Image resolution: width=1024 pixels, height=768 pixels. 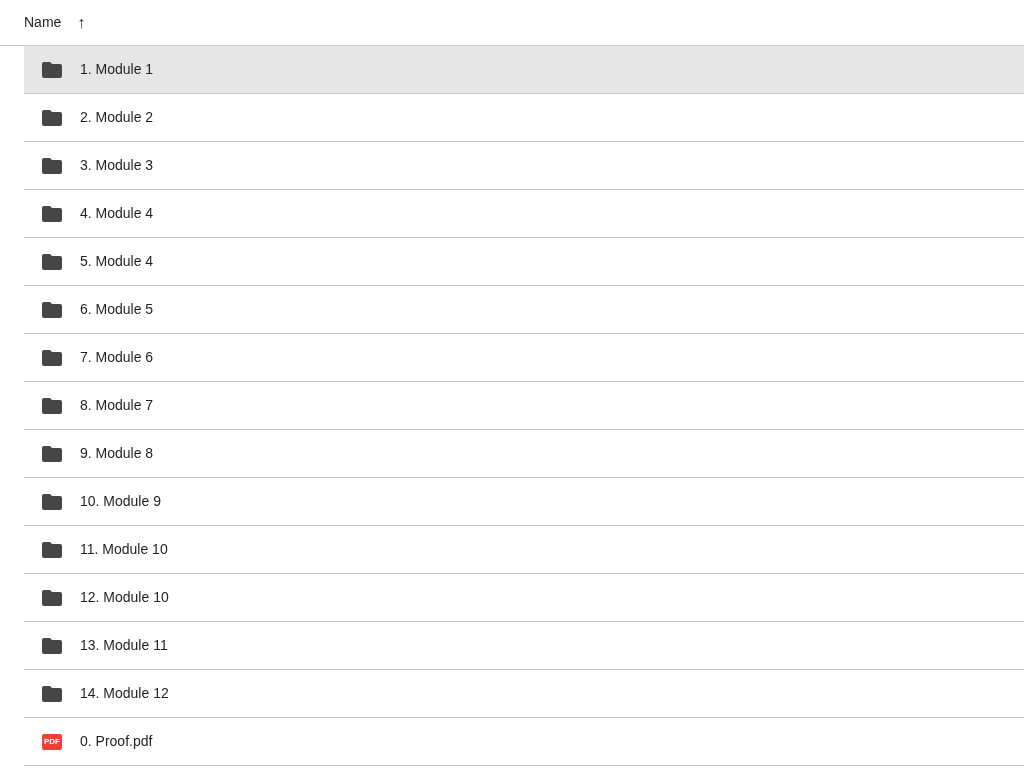 I want to click on file-name: 2. Module 2, so click(x=117, y=117).